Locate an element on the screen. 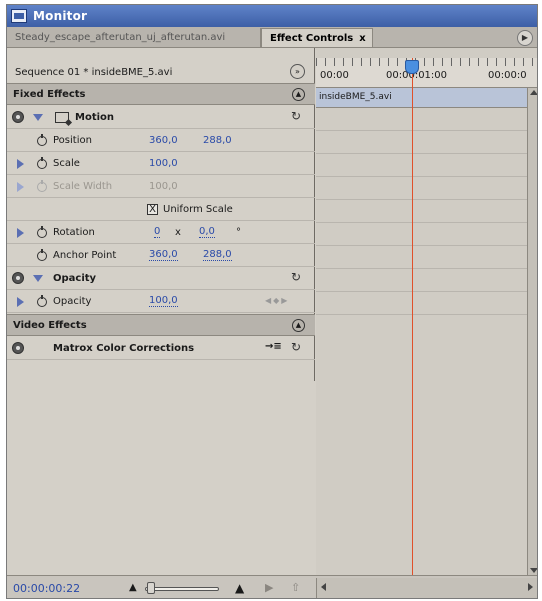 This screenshot has height=601, width=542. position-row: Position 360,0 288,0 is located at coordinates (161, 140).